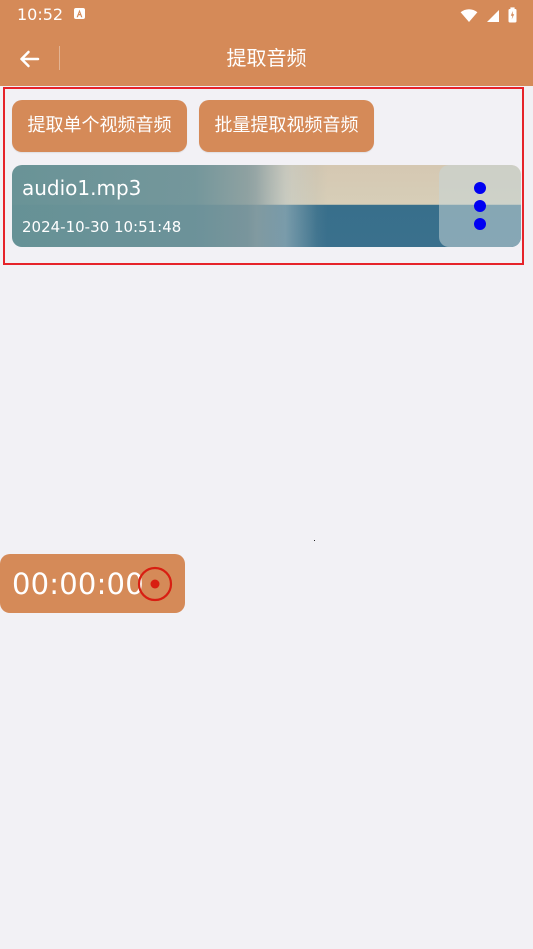  I want to click on file-date: 2024-10-30 10:51:48, so click(102, 227).